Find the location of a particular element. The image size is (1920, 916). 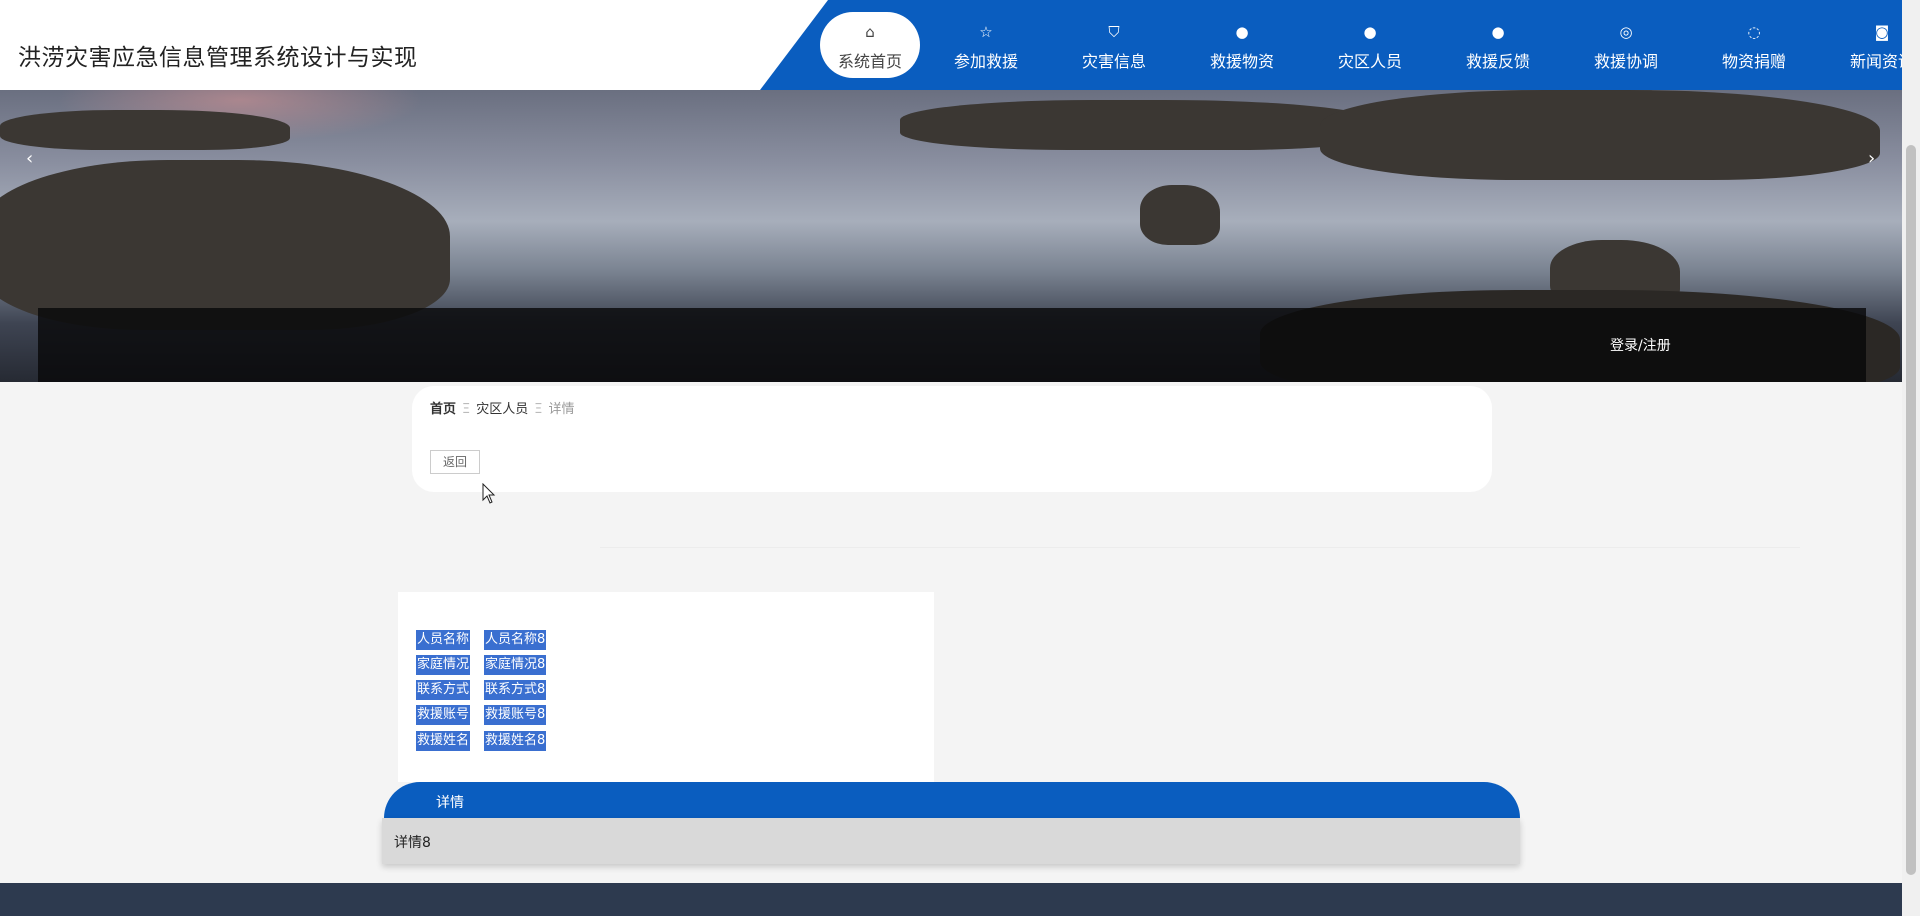

nav-item-rescue-feedback: ● 救援反馈 is located at coordinates (1498, 45).